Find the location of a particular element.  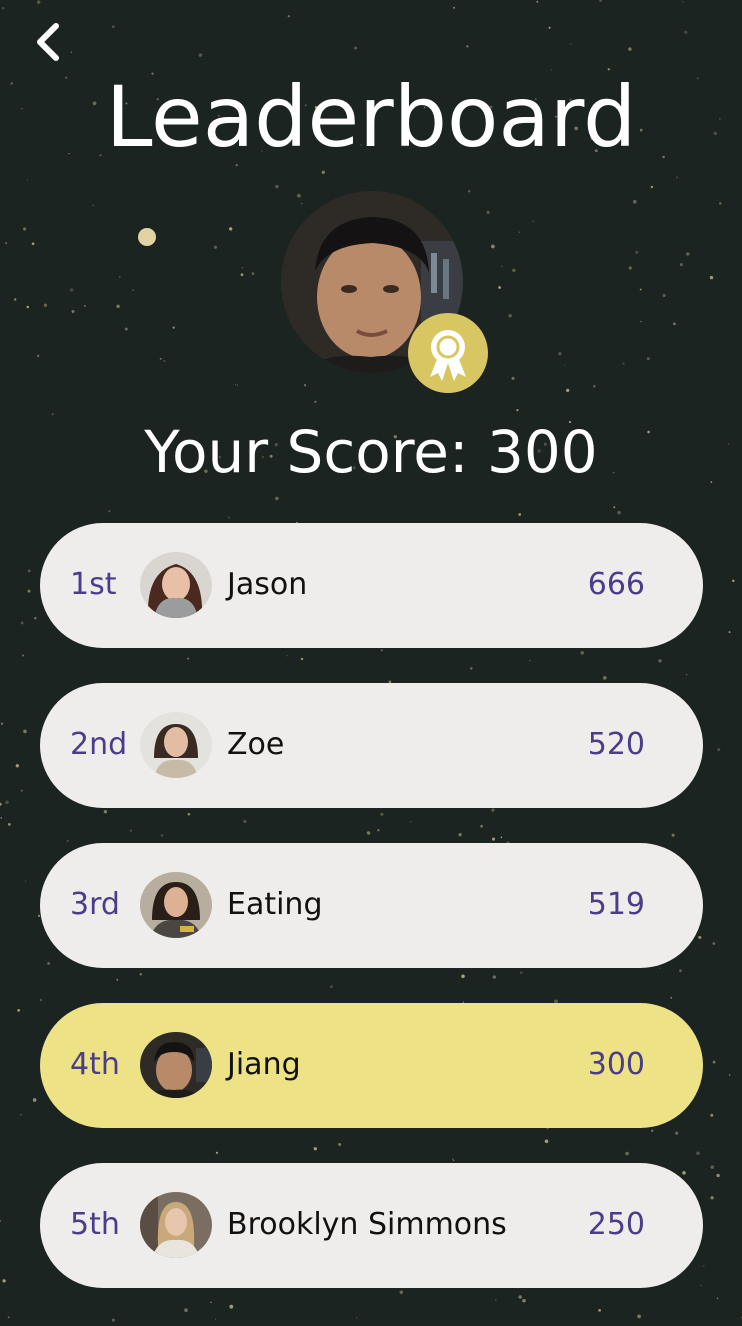

player-name: Eating is located at coordinates (275, 904).